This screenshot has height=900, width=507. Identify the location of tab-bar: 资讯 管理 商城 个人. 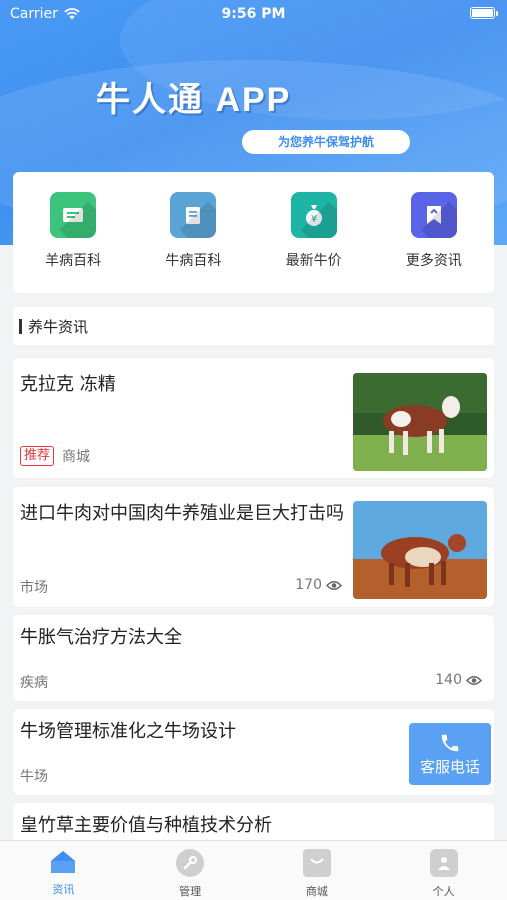
(253, 870).